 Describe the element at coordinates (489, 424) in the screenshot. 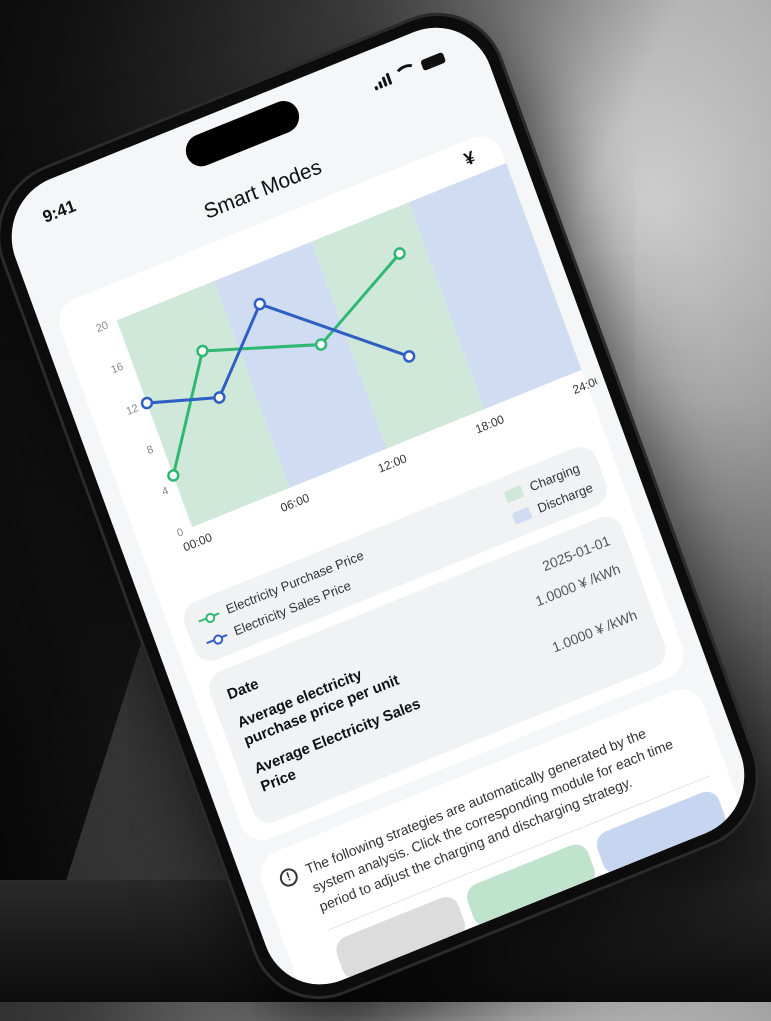

I see `x-tick-label: 18:00` at that location.